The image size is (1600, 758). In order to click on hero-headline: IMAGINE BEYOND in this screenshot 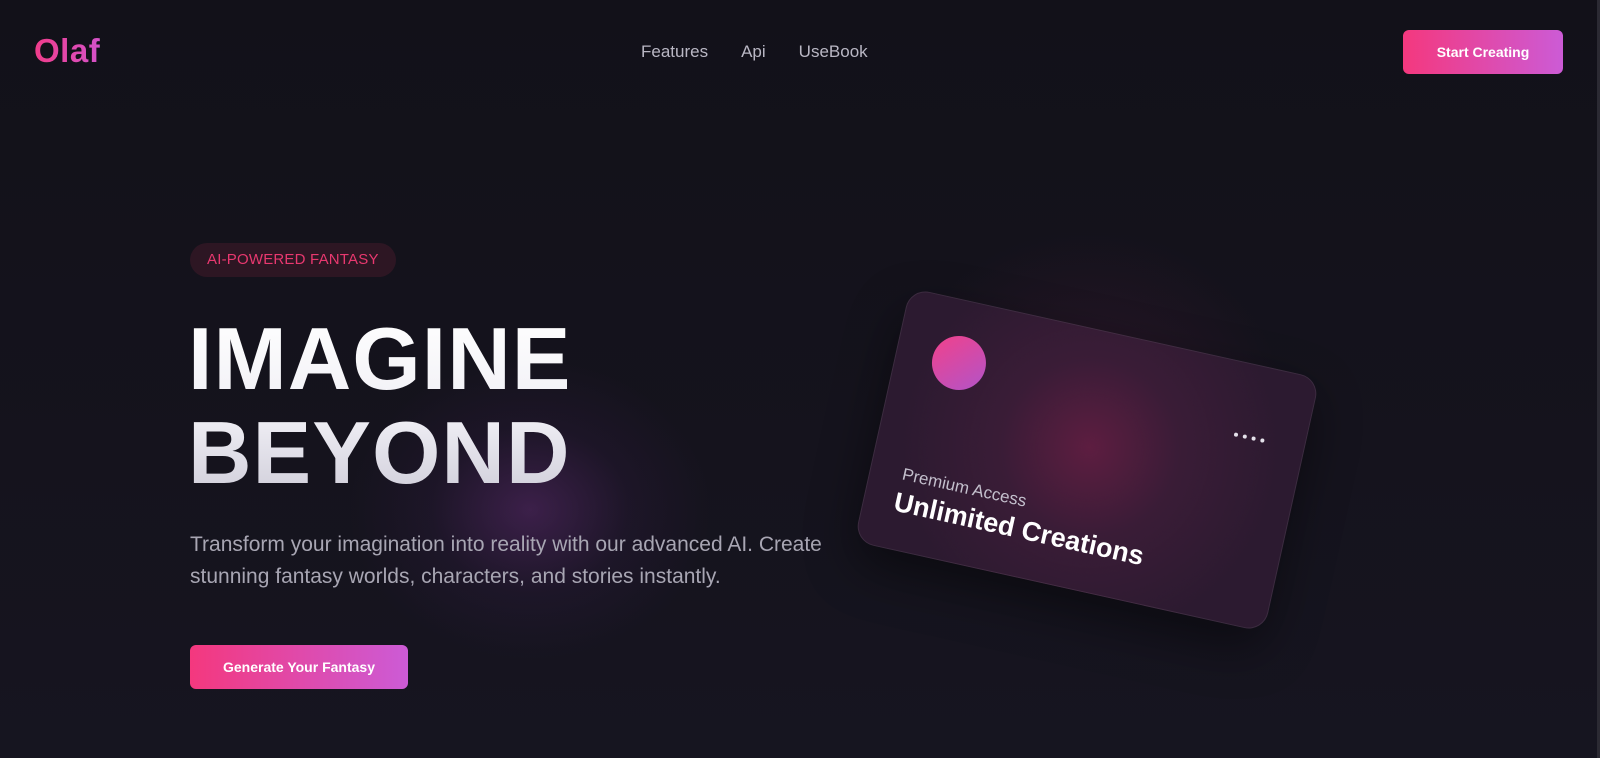, I will do `click(379, 406)`.